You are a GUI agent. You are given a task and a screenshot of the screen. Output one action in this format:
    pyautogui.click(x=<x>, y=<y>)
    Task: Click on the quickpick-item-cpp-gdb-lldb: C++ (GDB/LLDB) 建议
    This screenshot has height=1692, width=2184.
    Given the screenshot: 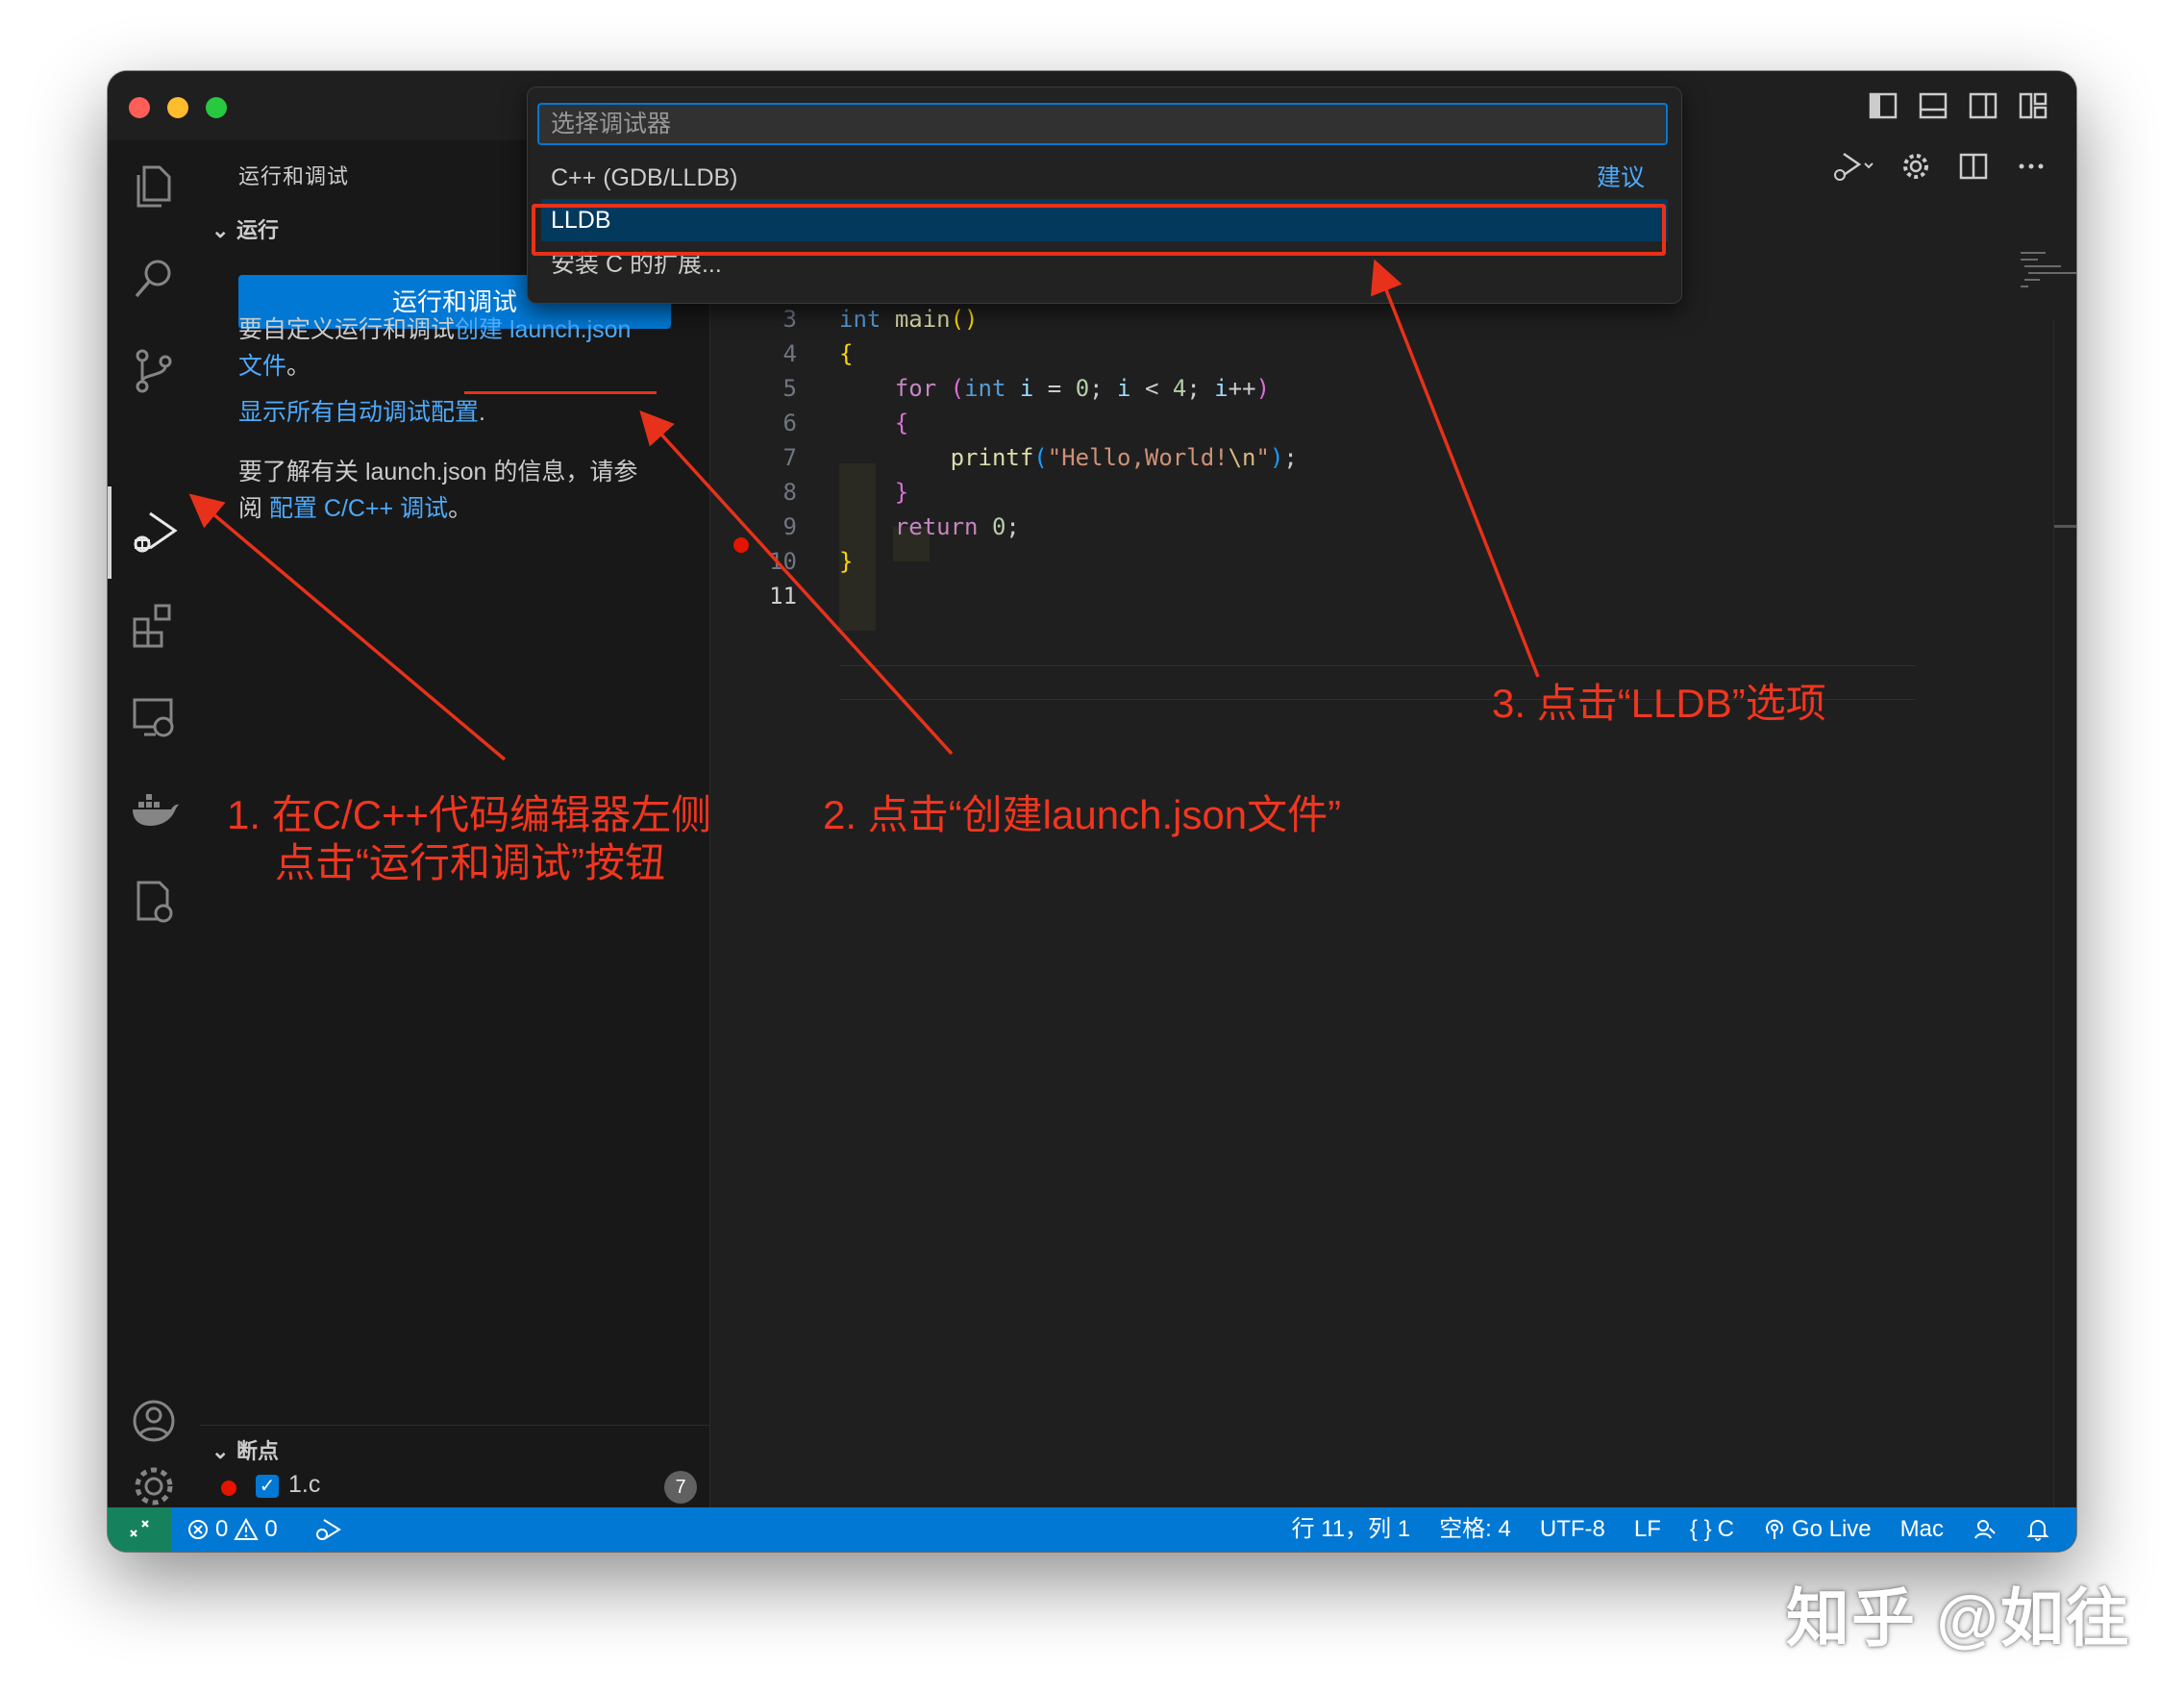 What is the action you would take?
    pyautogui.click(x=1105, y=178)
    